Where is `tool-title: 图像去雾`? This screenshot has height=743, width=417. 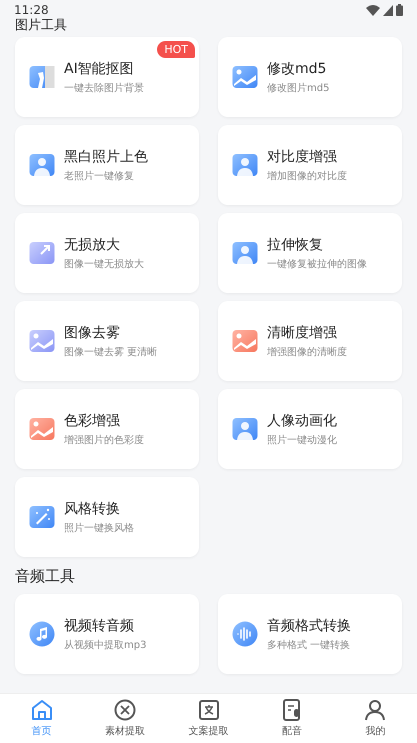
tool-title: 图像去雾 is located at coordinates (92, 333).